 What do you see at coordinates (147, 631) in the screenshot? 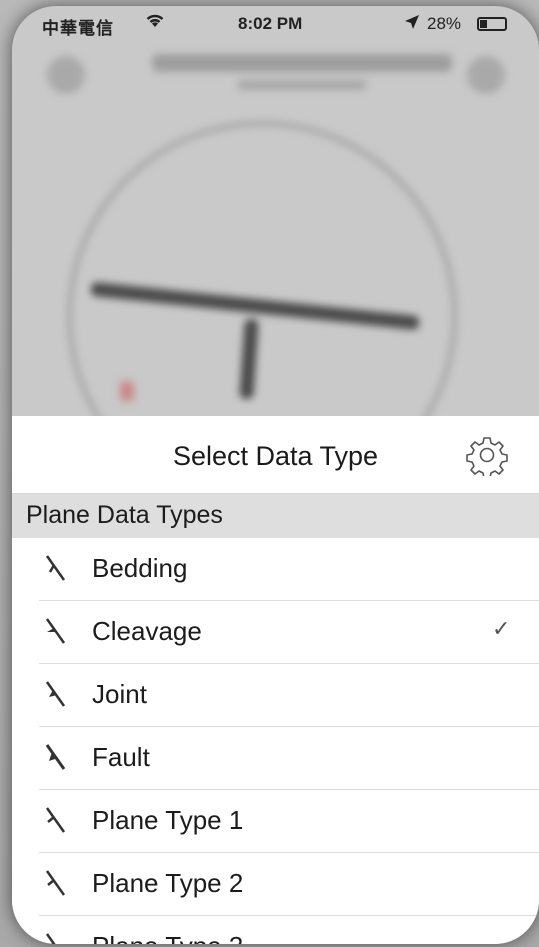
I see `list-item-label: Cleavage` at bounding box center [147, 631].